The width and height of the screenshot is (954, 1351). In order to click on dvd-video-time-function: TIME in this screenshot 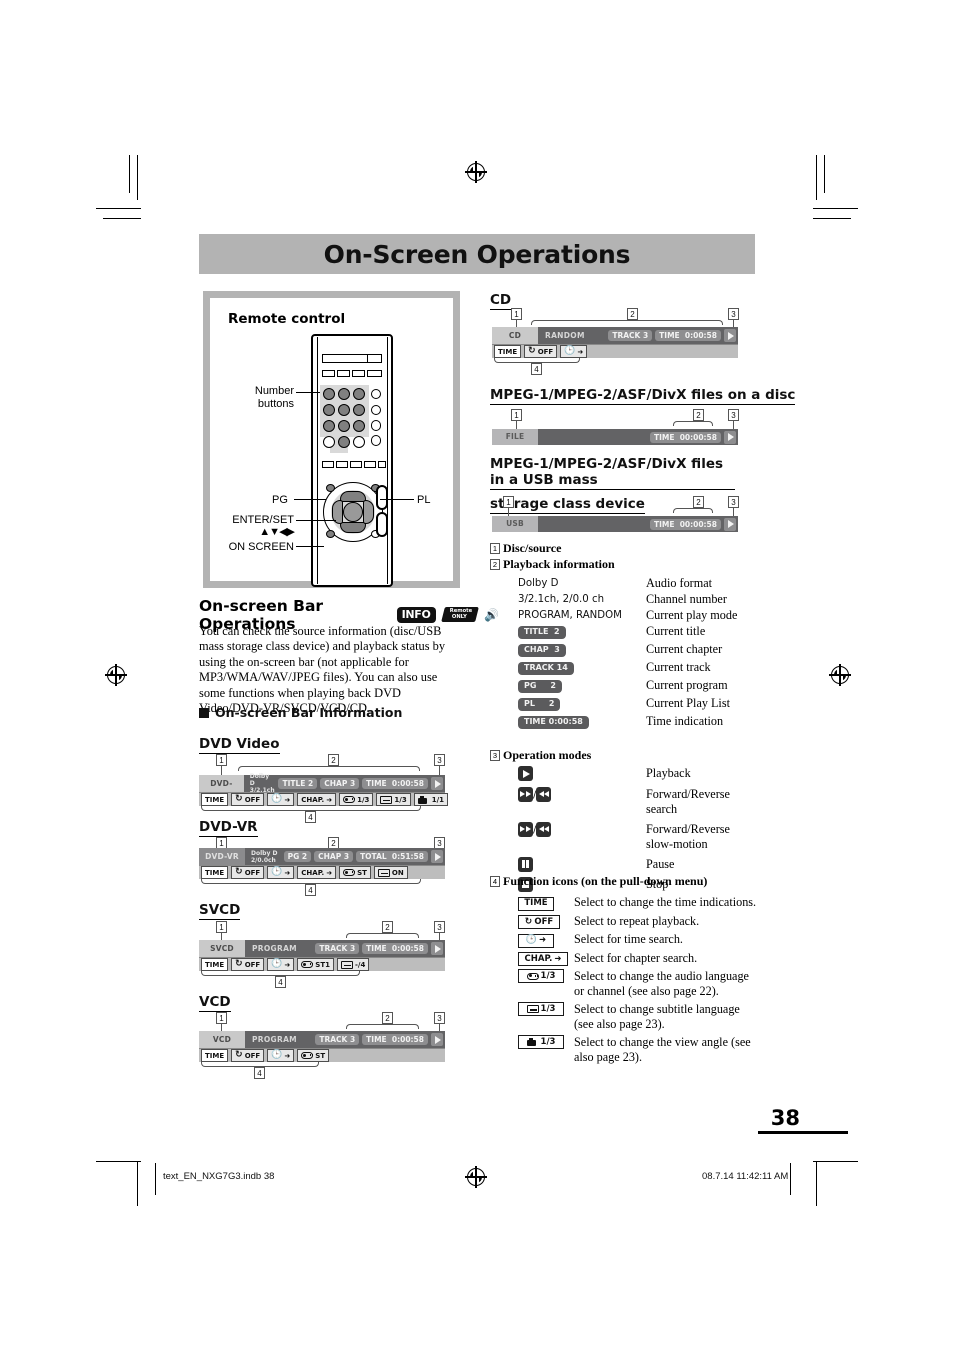, I will do `click(215, 799)`.